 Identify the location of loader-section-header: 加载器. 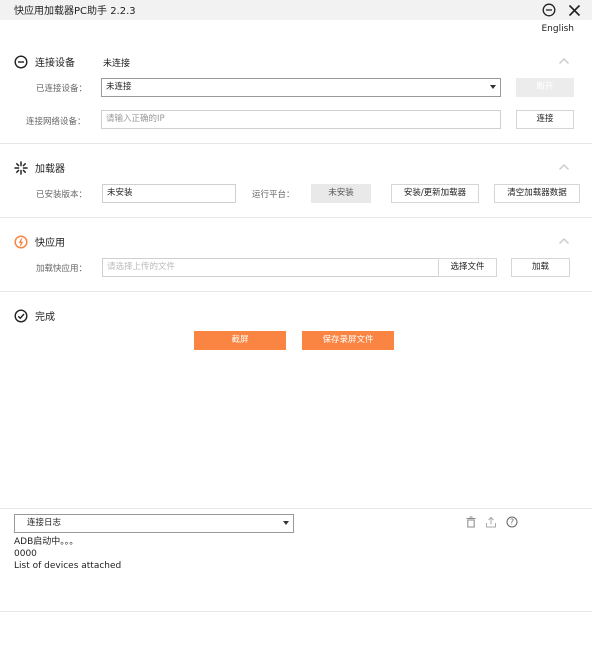
(39, 167).